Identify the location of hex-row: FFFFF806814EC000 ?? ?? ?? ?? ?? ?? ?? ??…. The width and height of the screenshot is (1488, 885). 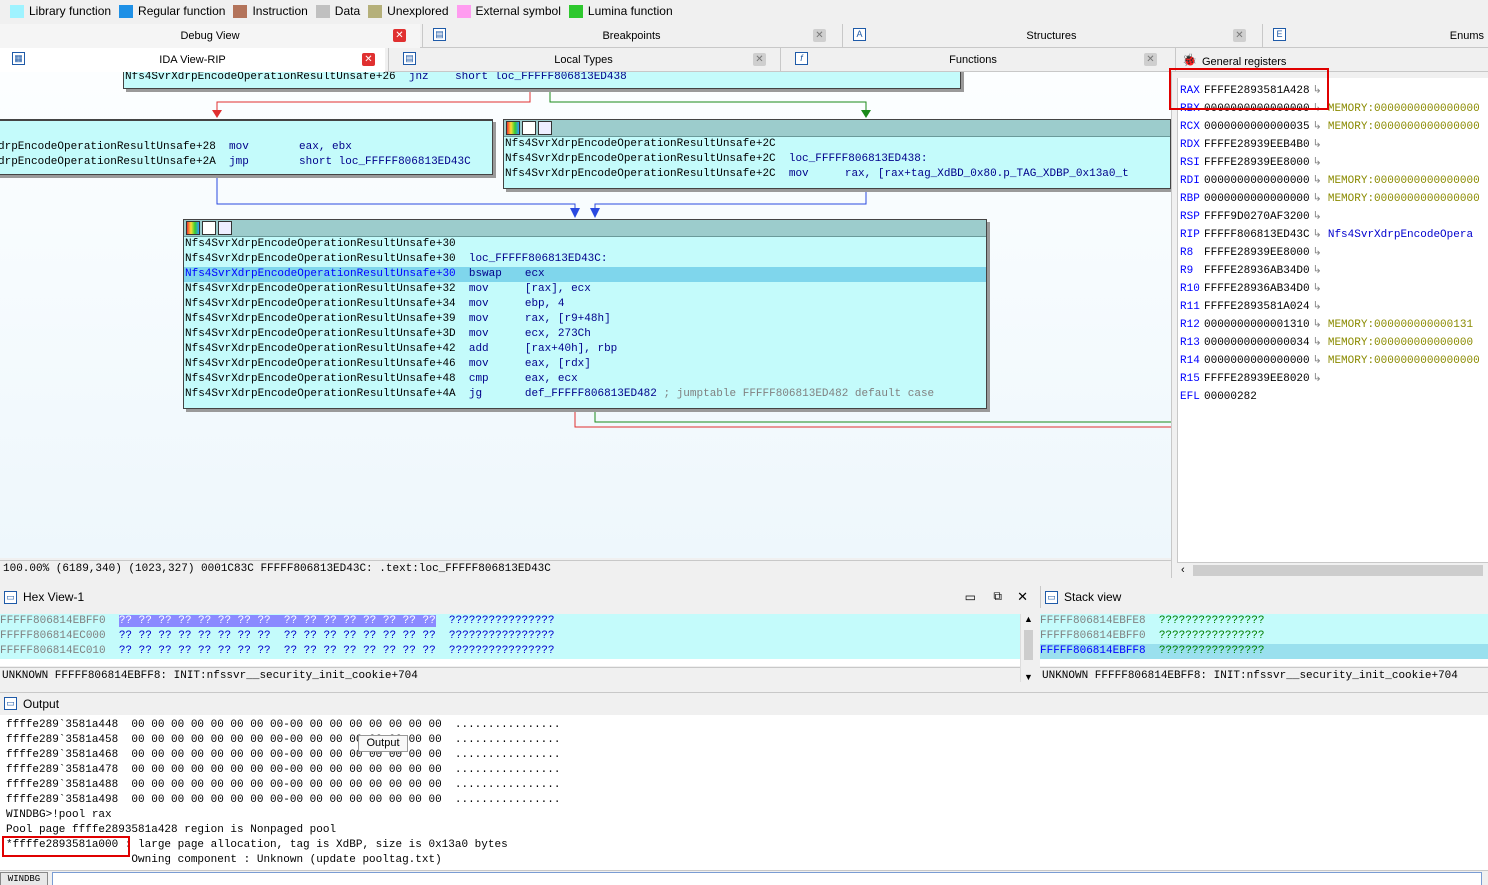
(510, 636).